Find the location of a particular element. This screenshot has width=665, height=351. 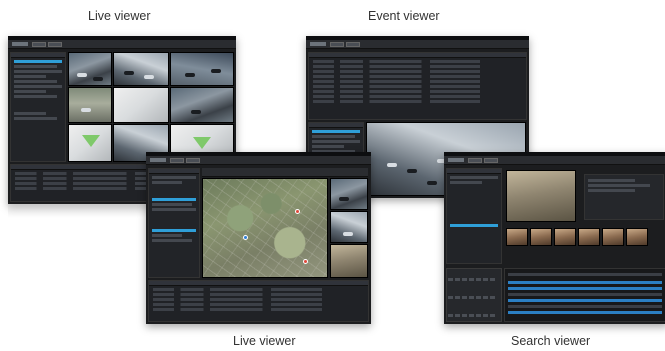

playback-timeline is located at coordinates (584, 295).